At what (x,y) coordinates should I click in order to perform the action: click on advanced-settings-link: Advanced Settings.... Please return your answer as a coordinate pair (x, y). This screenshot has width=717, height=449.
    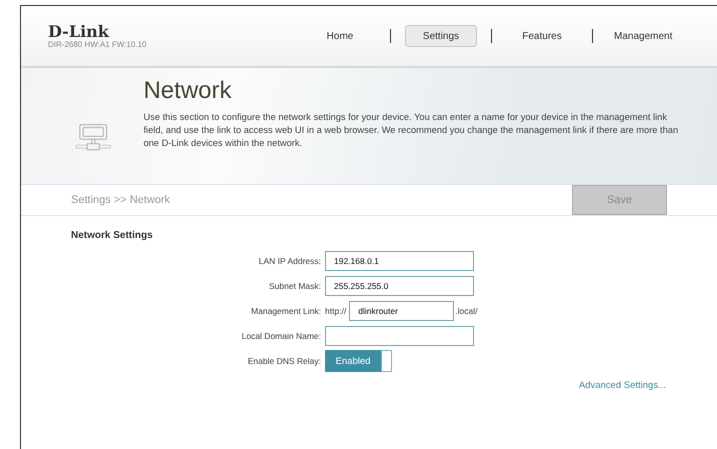
    Looking at the image, I should click on (622, 385).